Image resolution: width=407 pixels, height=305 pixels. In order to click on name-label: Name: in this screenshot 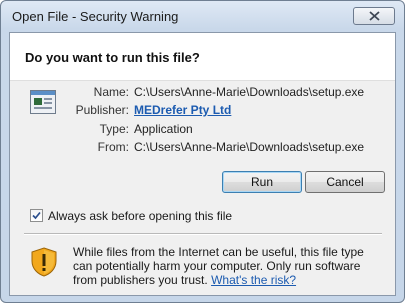, I will do `click(111, 92)`.